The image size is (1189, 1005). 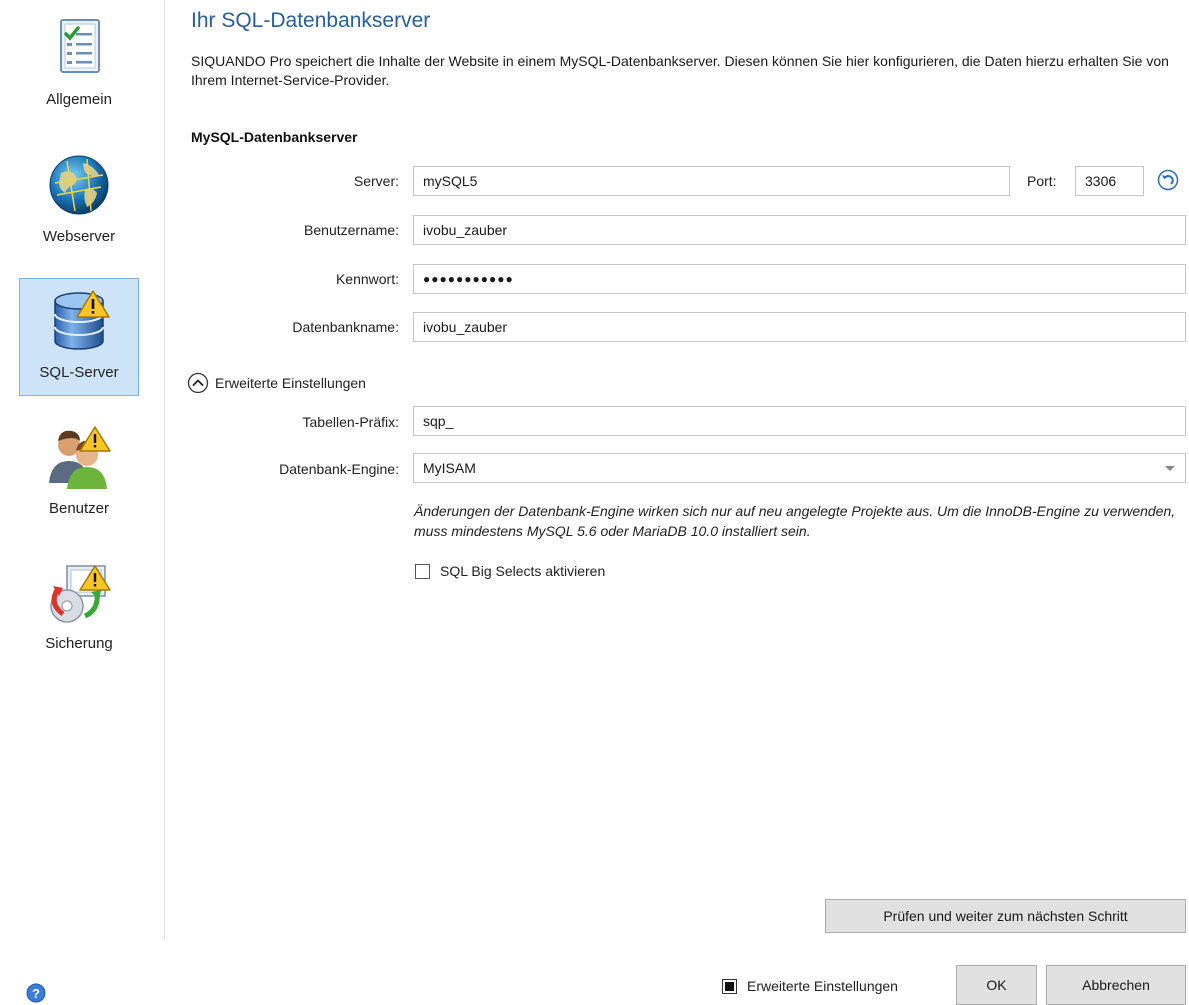 I want to click on engine-select-value: MyISAM, so click(x=449, y=468).